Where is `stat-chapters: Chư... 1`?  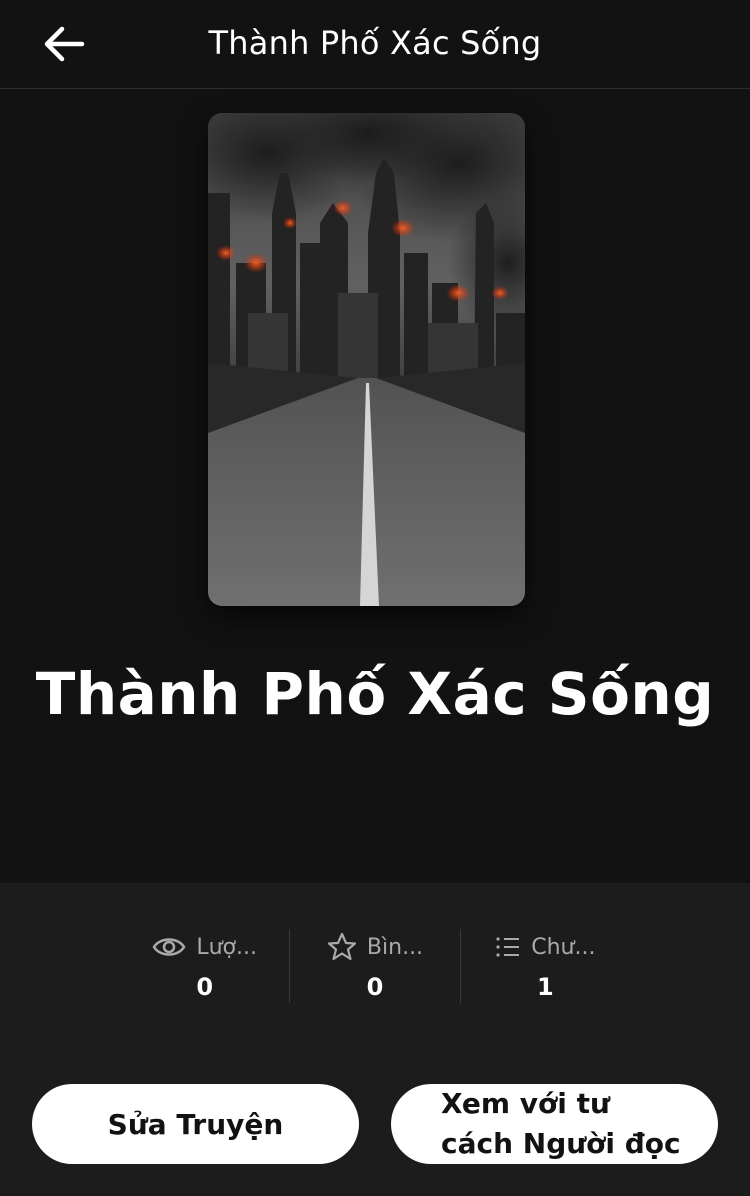
stat-chapters: Chư... 1 is located at coordinates (544, 966).